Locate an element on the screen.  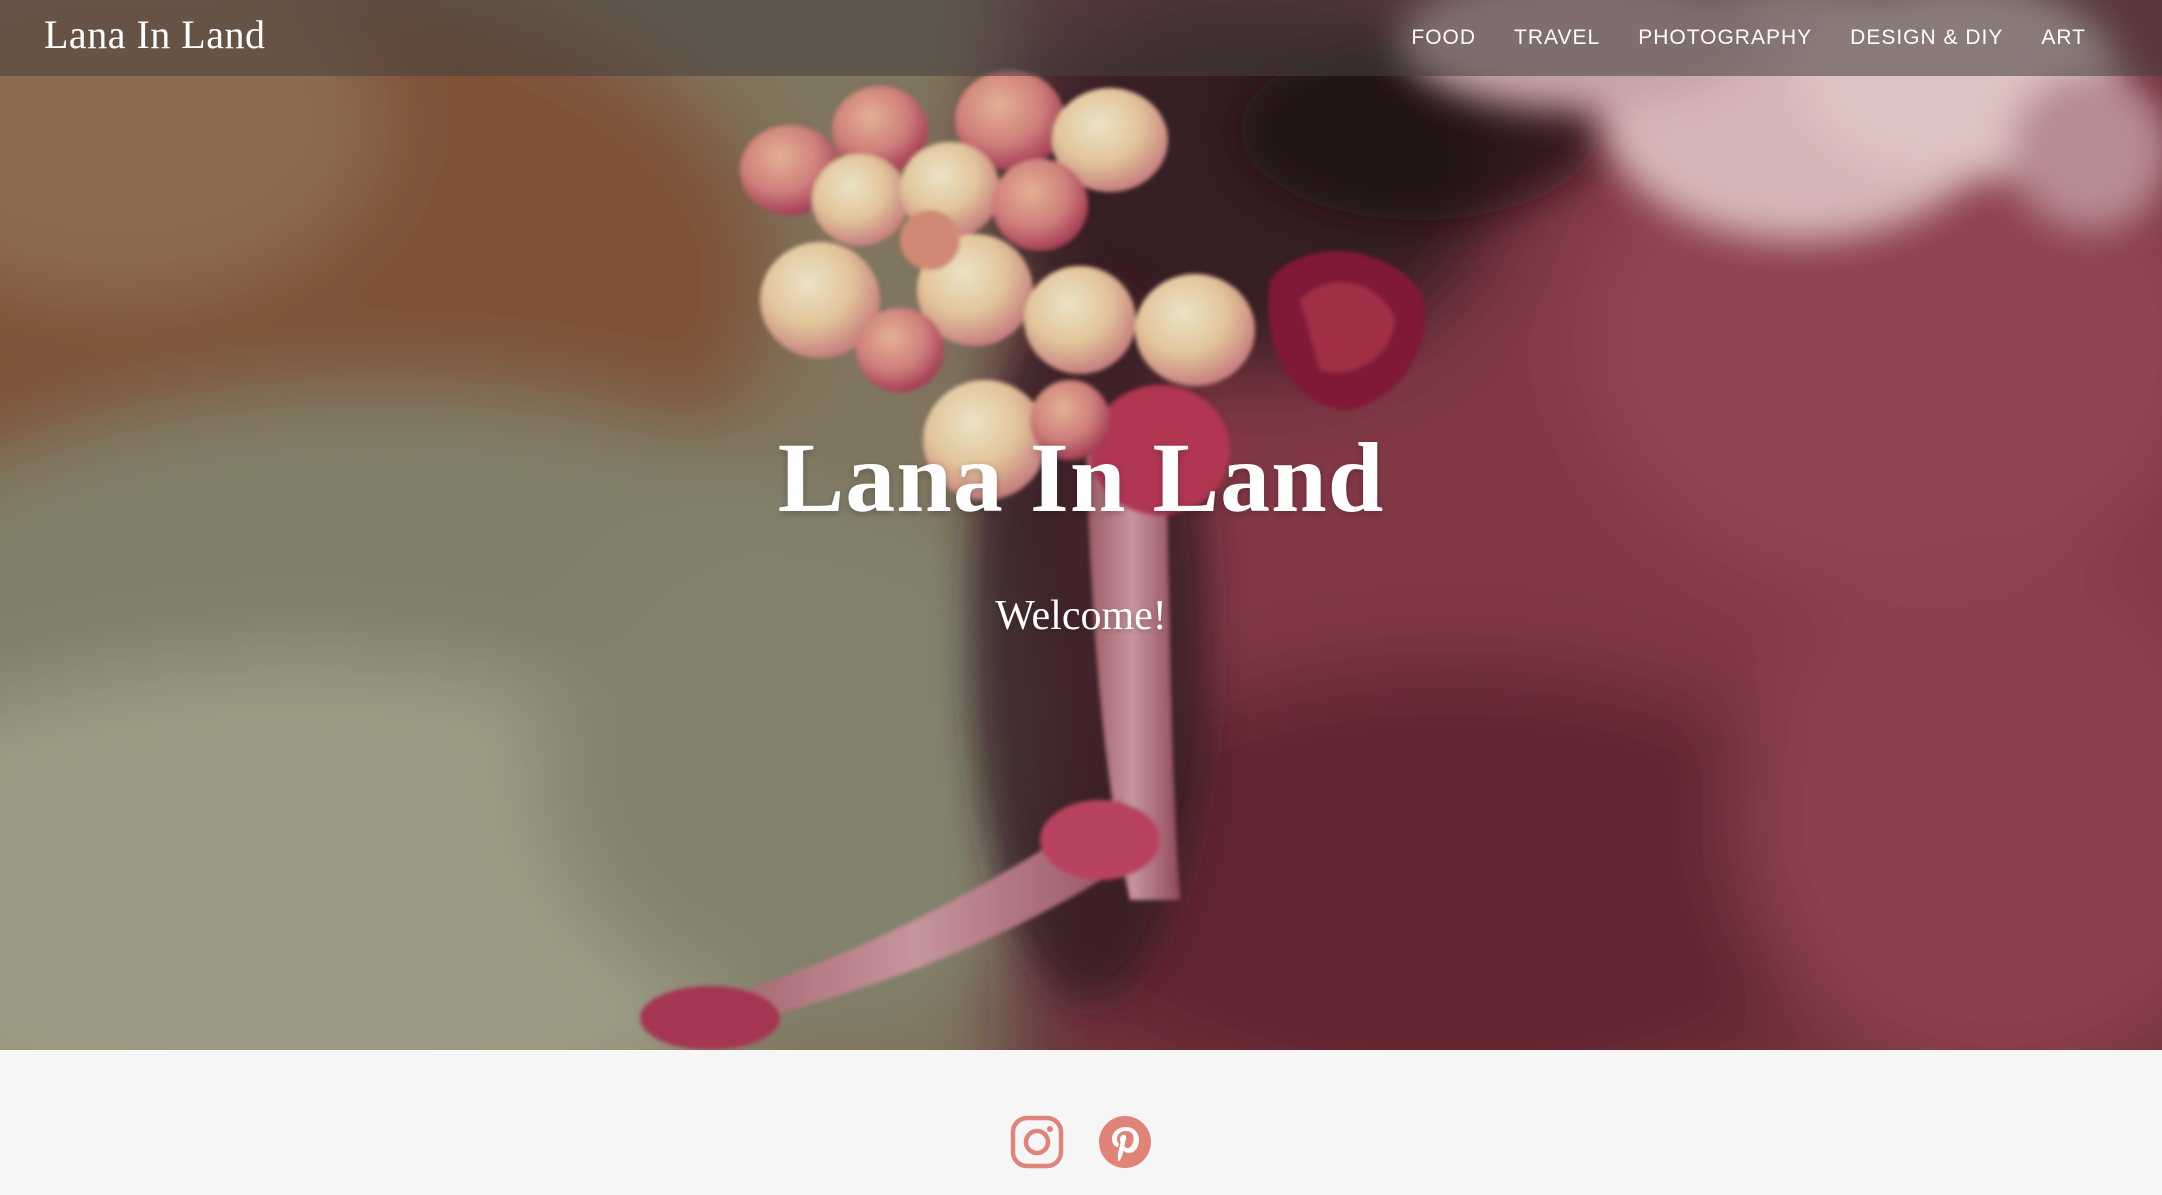
nav-link-art: ART is located at coordinates (2063, 38).